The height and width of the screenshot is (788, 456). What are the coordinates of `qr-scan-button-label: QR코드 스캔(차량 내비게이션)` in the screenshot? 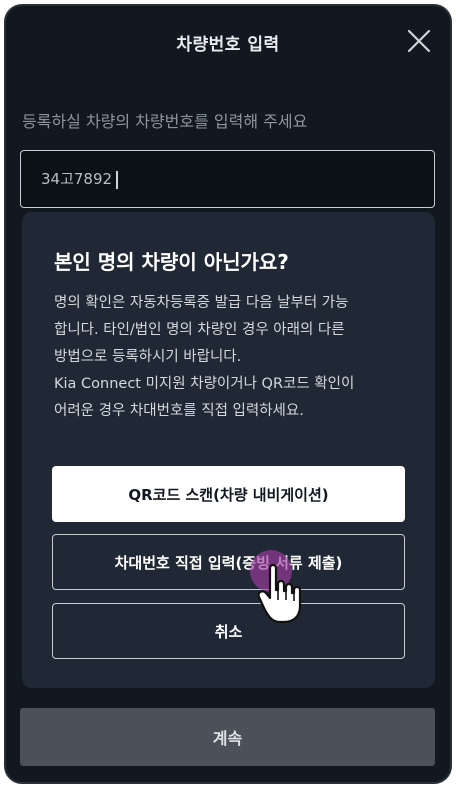 It's located at (228, 494).